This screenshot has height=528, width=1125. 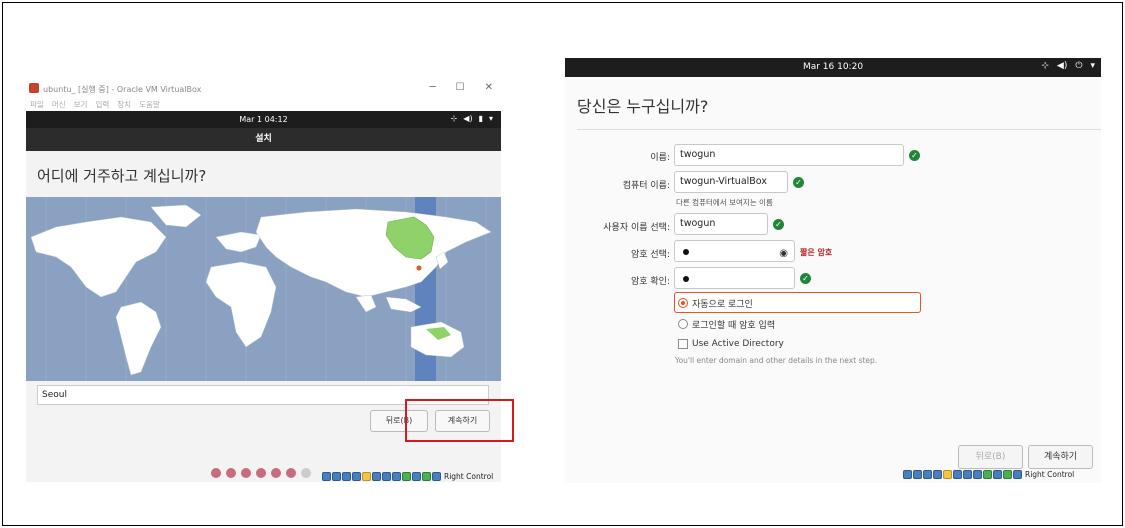 What do you see at coordinates (124, 104) in the screenshot?
I see `menu-devices: 장치` at bounding box center [124, 104].